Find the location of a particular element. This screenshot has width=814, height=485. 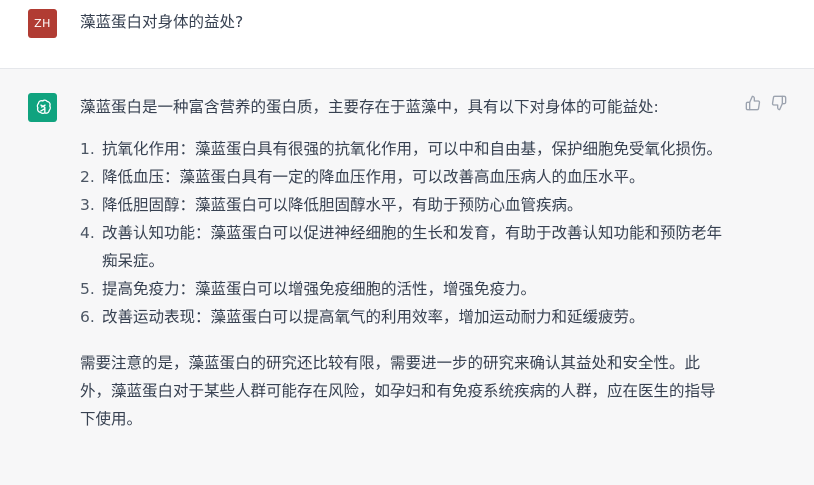

list-number: 5. is located at coordinates (87, 289).